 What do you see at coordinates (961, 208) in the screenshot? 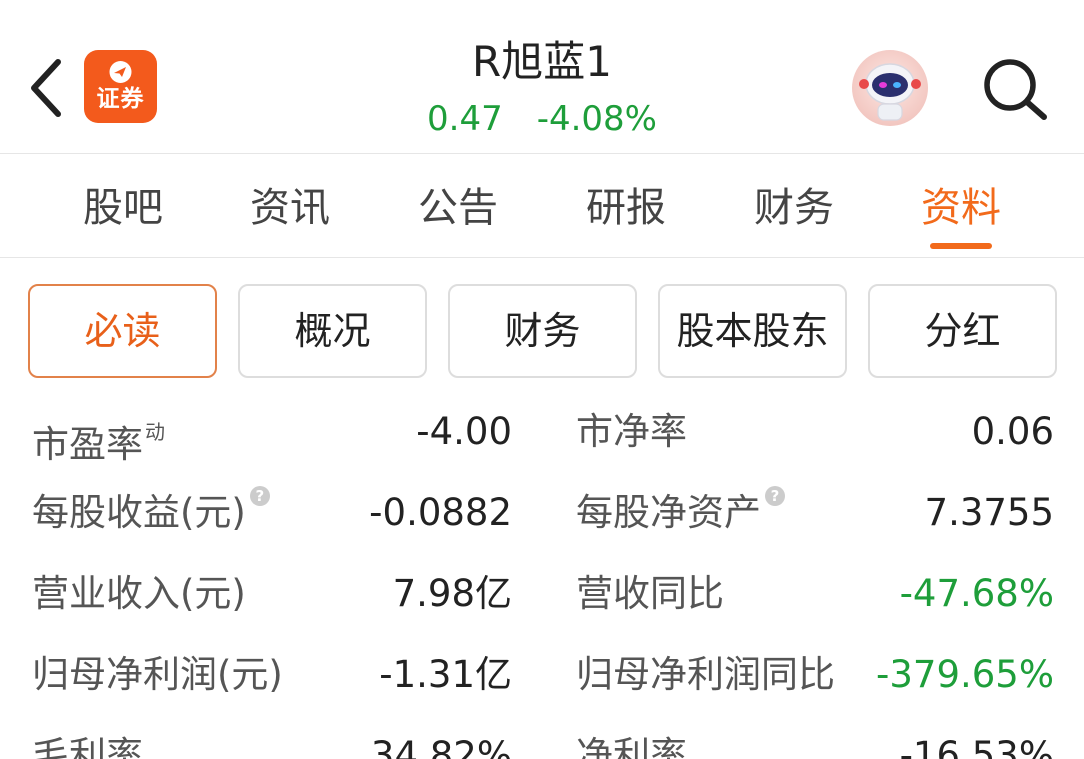
I see `tab-profile: 资料` at bounding box center [961, 208].